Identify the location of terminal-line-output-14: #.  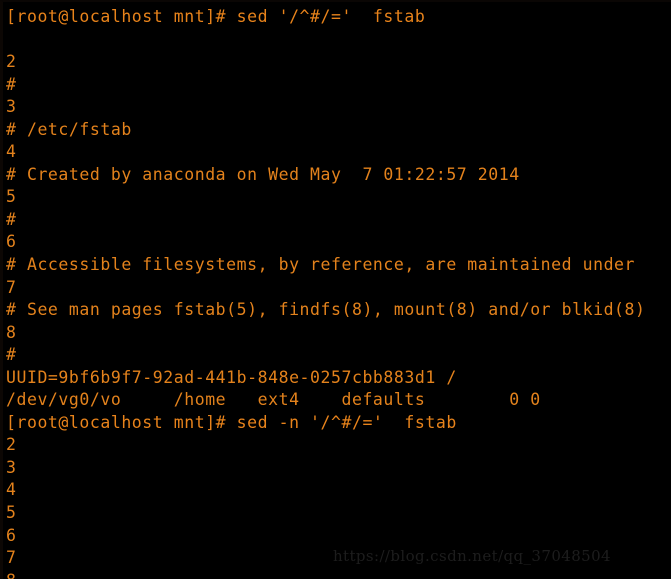
(11, 355).